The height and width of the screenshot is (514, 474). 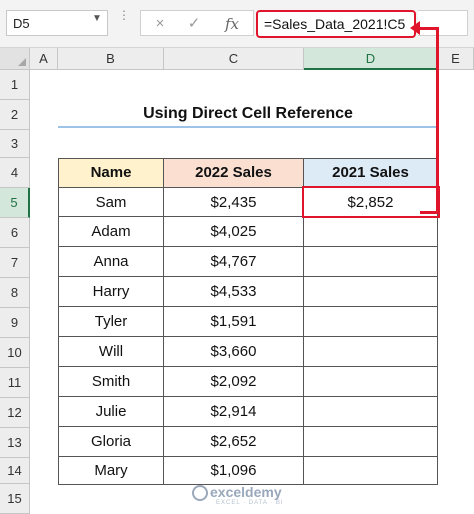 I want to click on name-box-dropdown-icon: ▼, so click(x=99, y=23).